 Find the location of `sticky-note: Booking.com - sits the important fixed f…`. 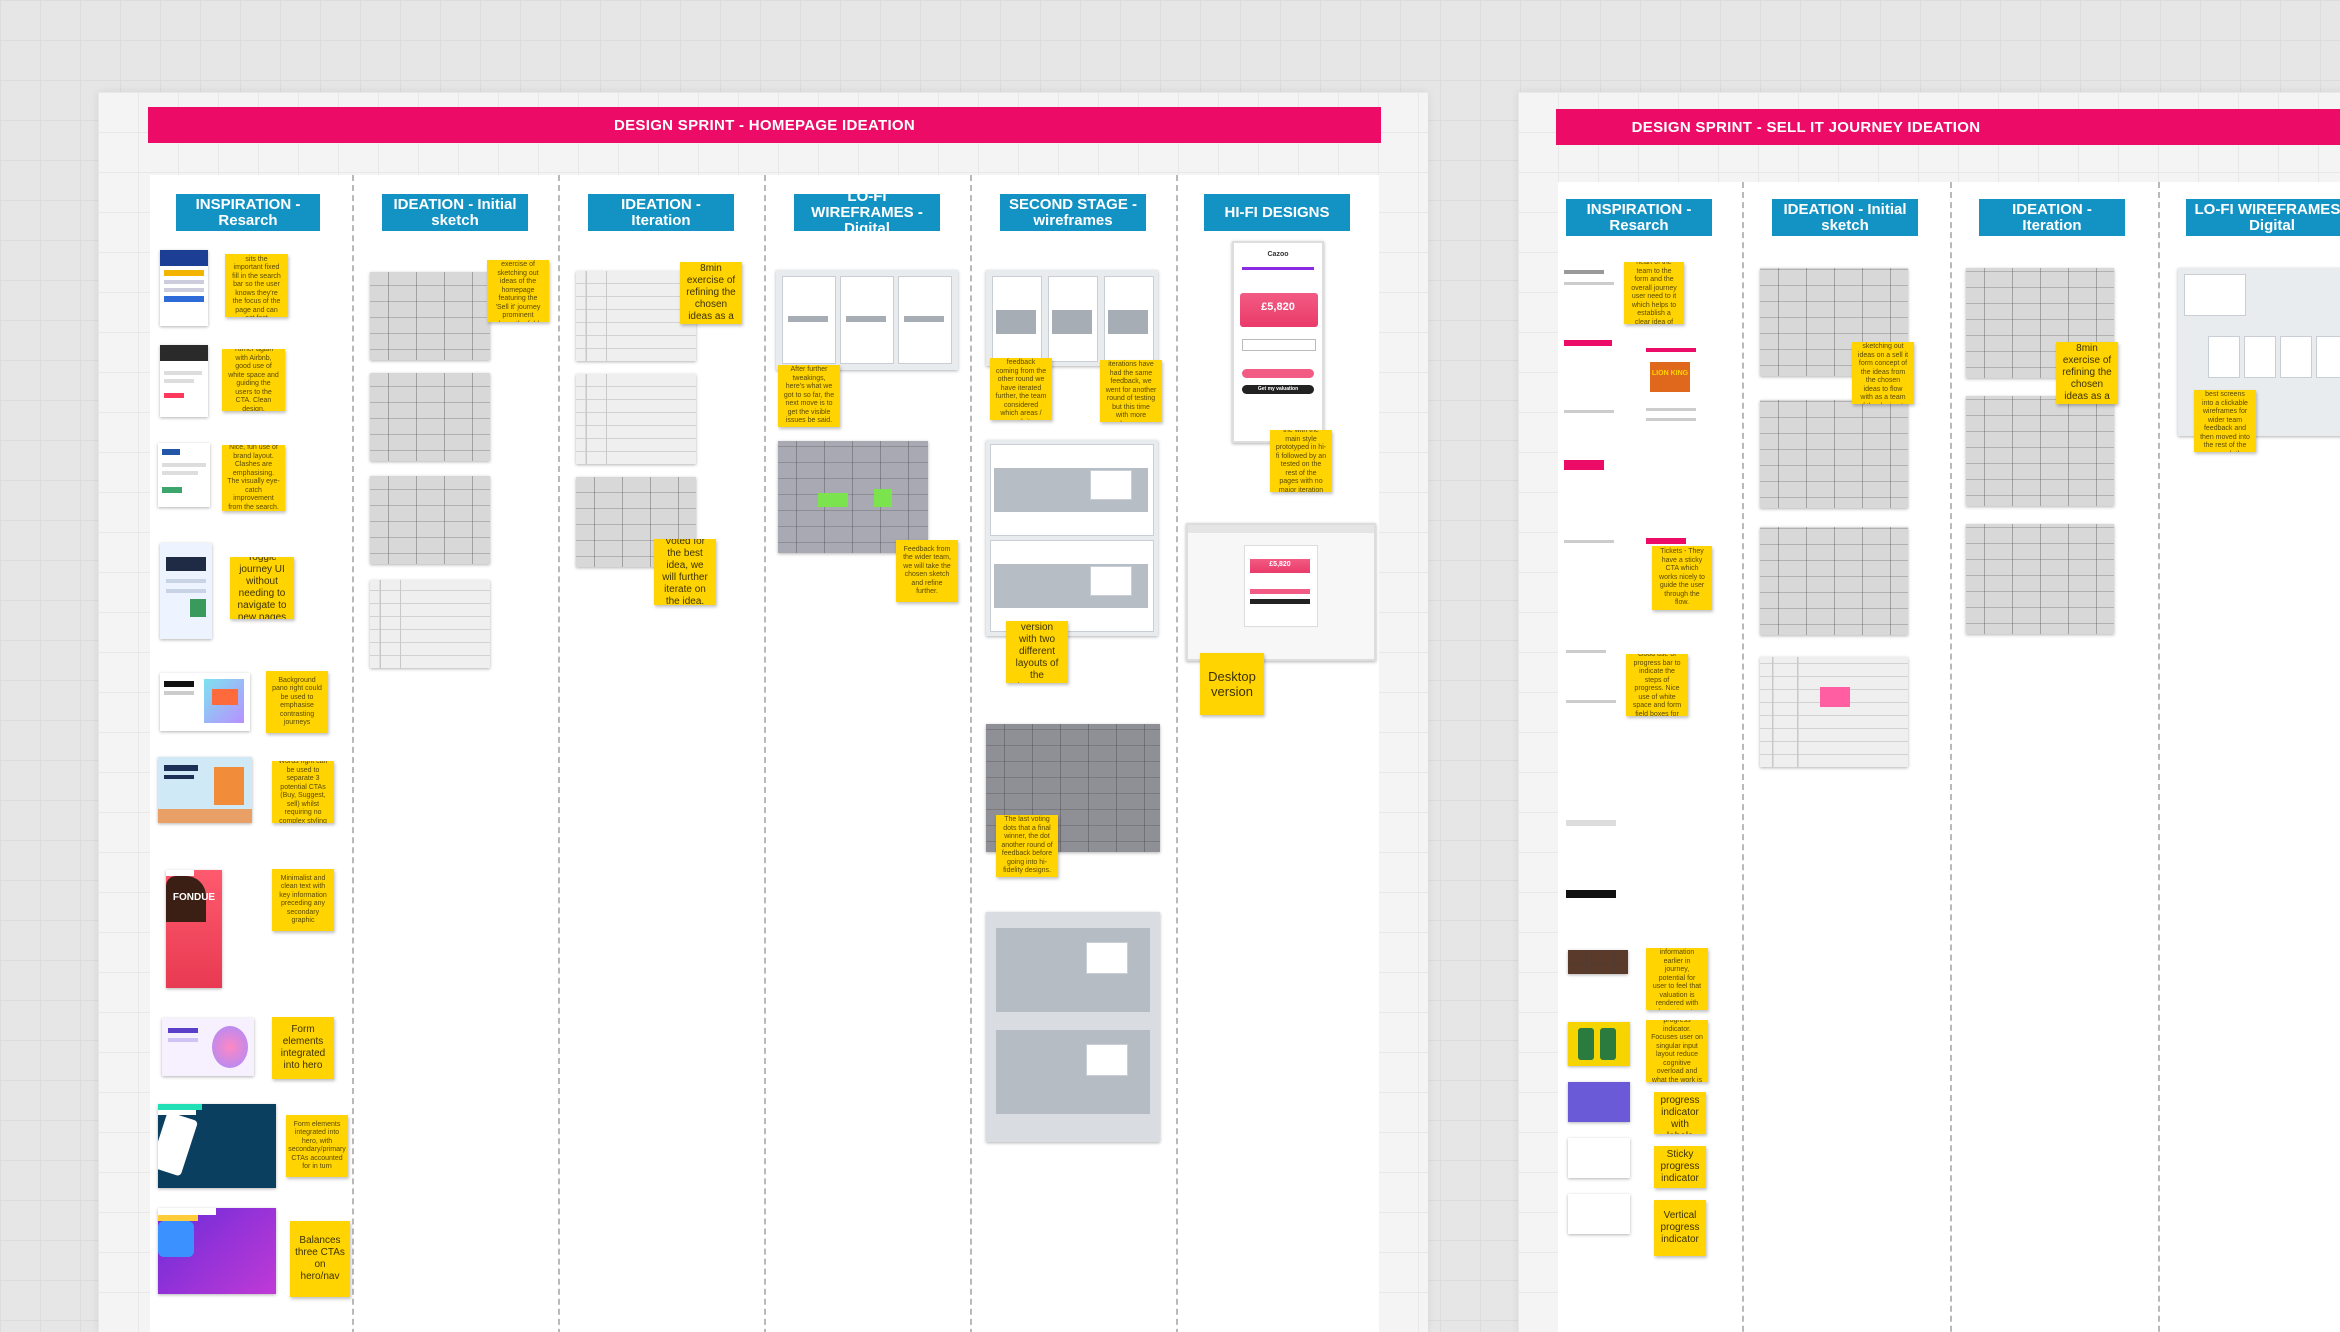

sticky-note: Booking.com - sits the important fixed f… is located at coordinates (256, 285).